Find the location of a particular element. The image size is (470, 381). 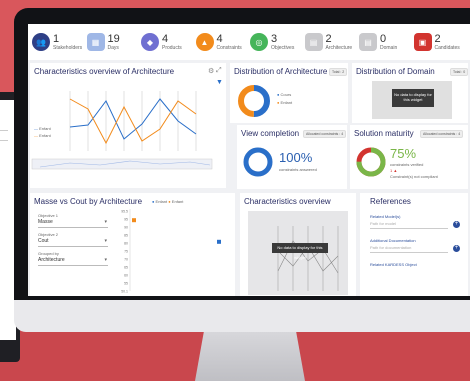

domain-icon: ▤ is located at coordinates (368, 42).